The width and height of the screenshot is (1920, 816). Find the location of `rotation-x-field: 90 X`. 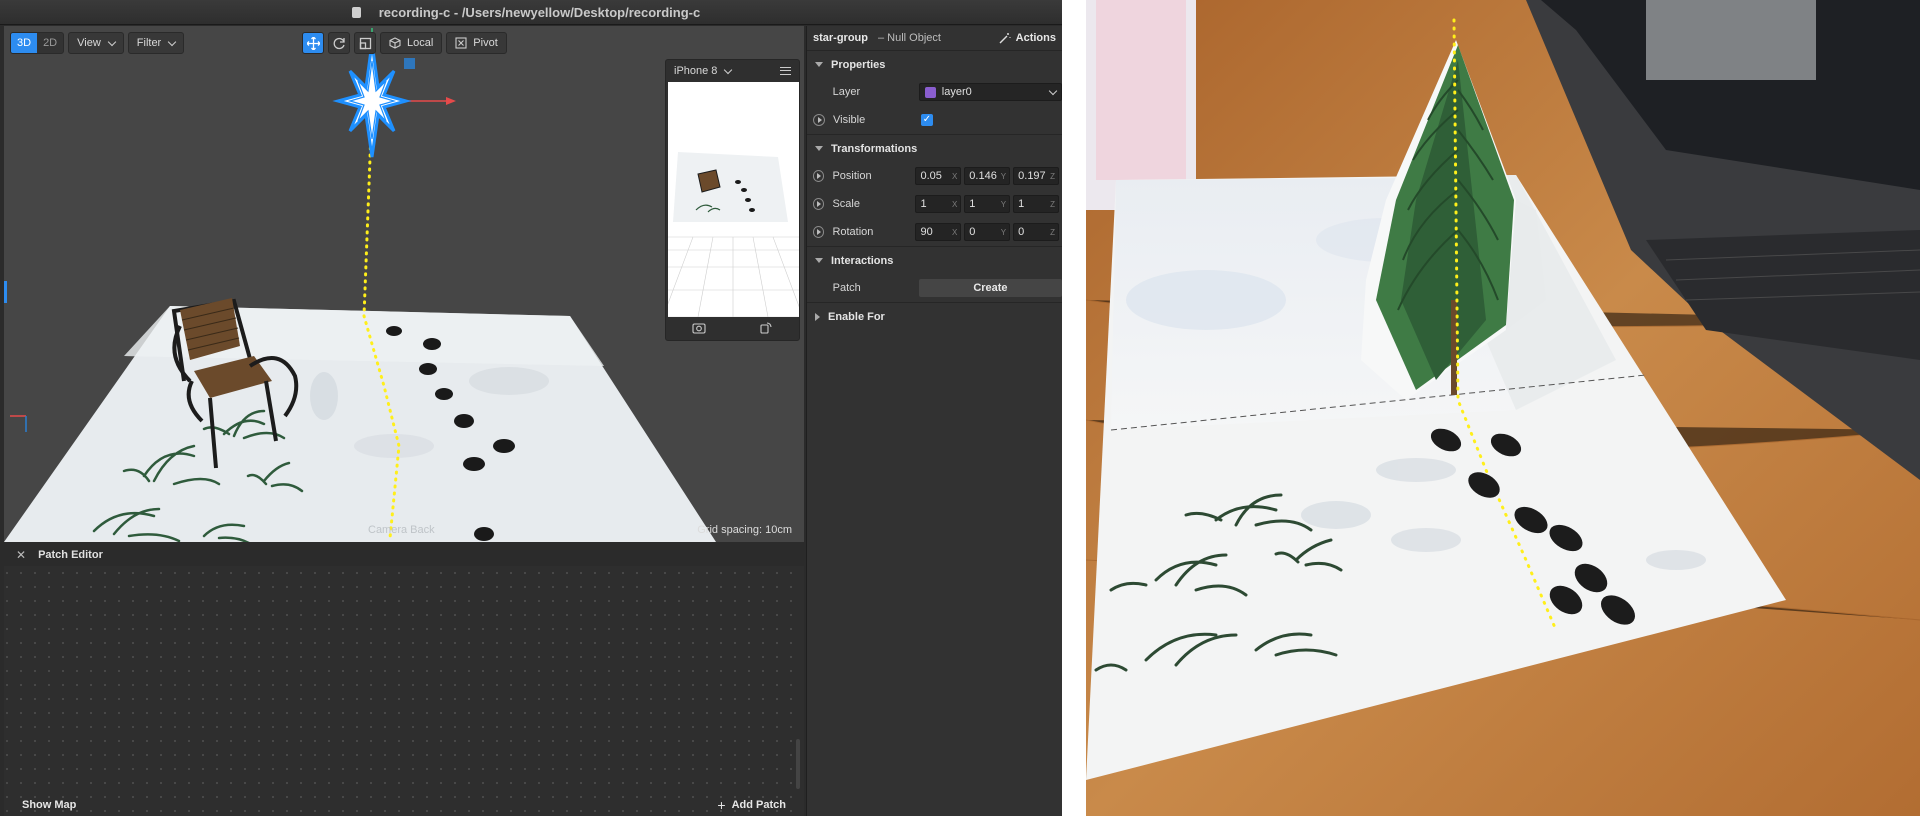

rotation-x-field: 90 X is located at coordinates (938, 232).